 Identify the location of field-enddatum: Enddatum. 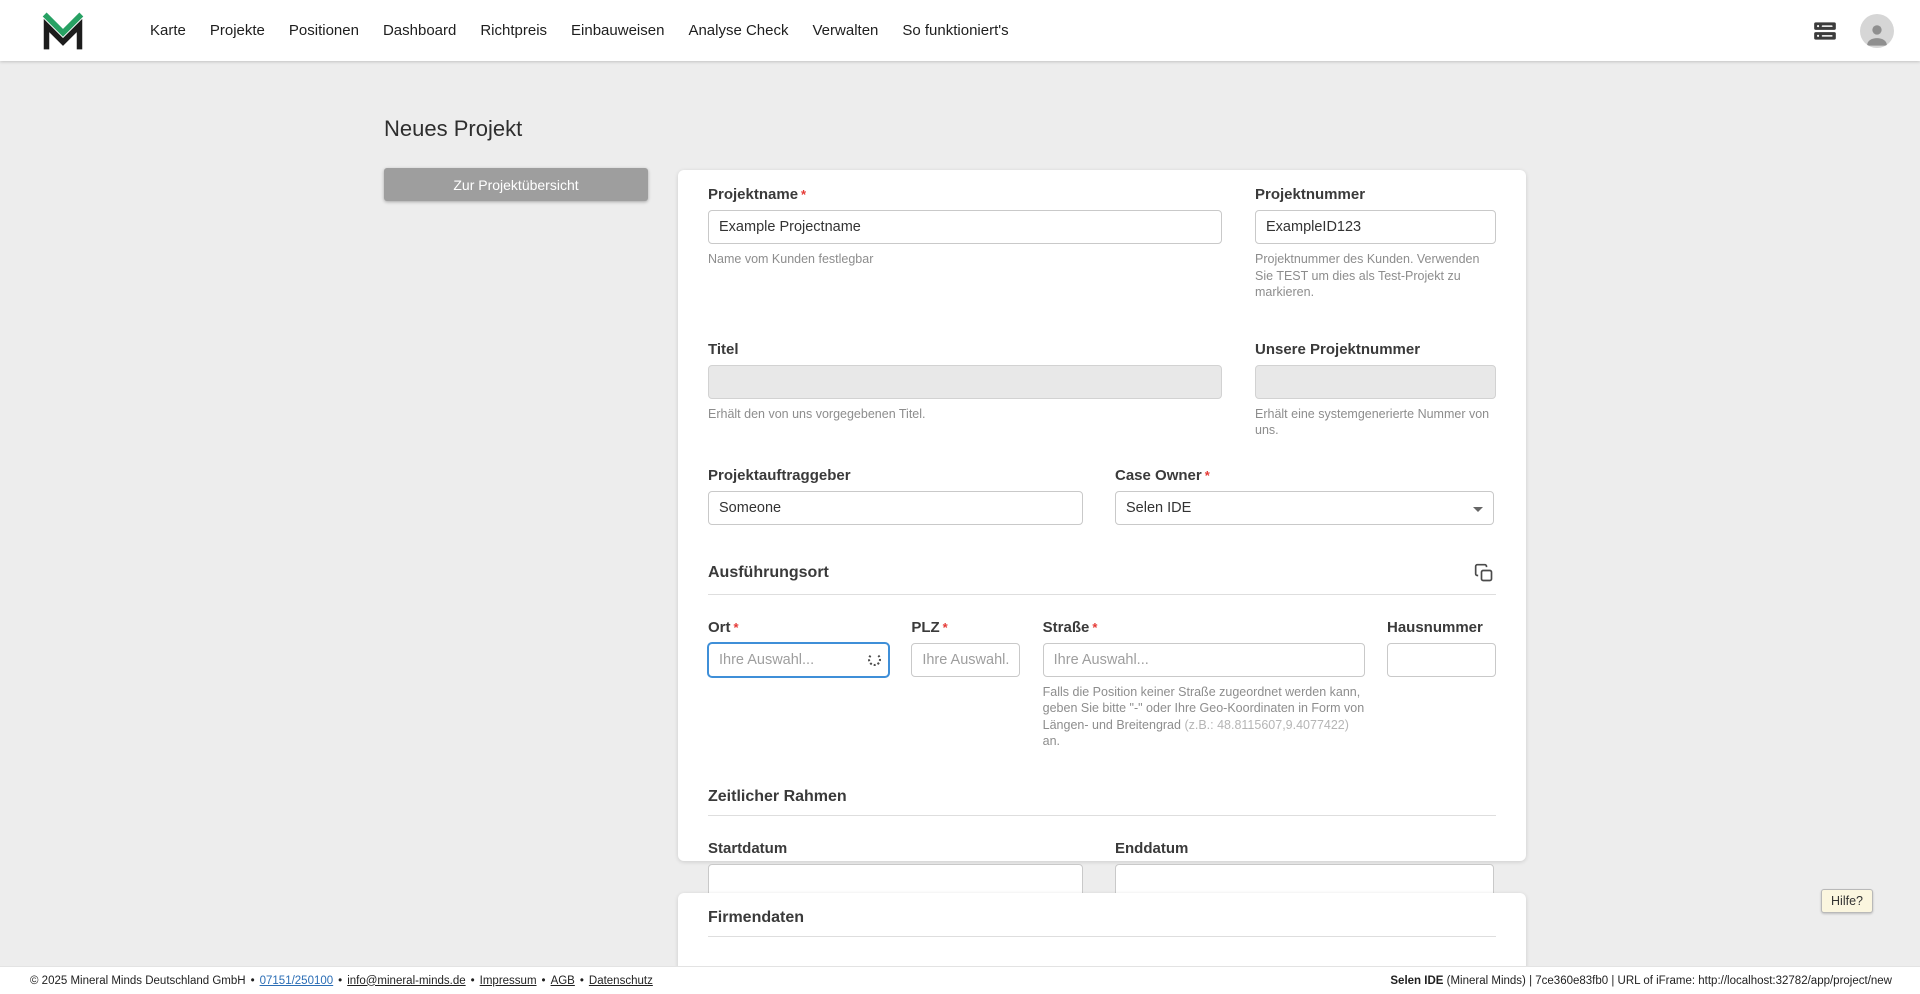
(1304, 869).